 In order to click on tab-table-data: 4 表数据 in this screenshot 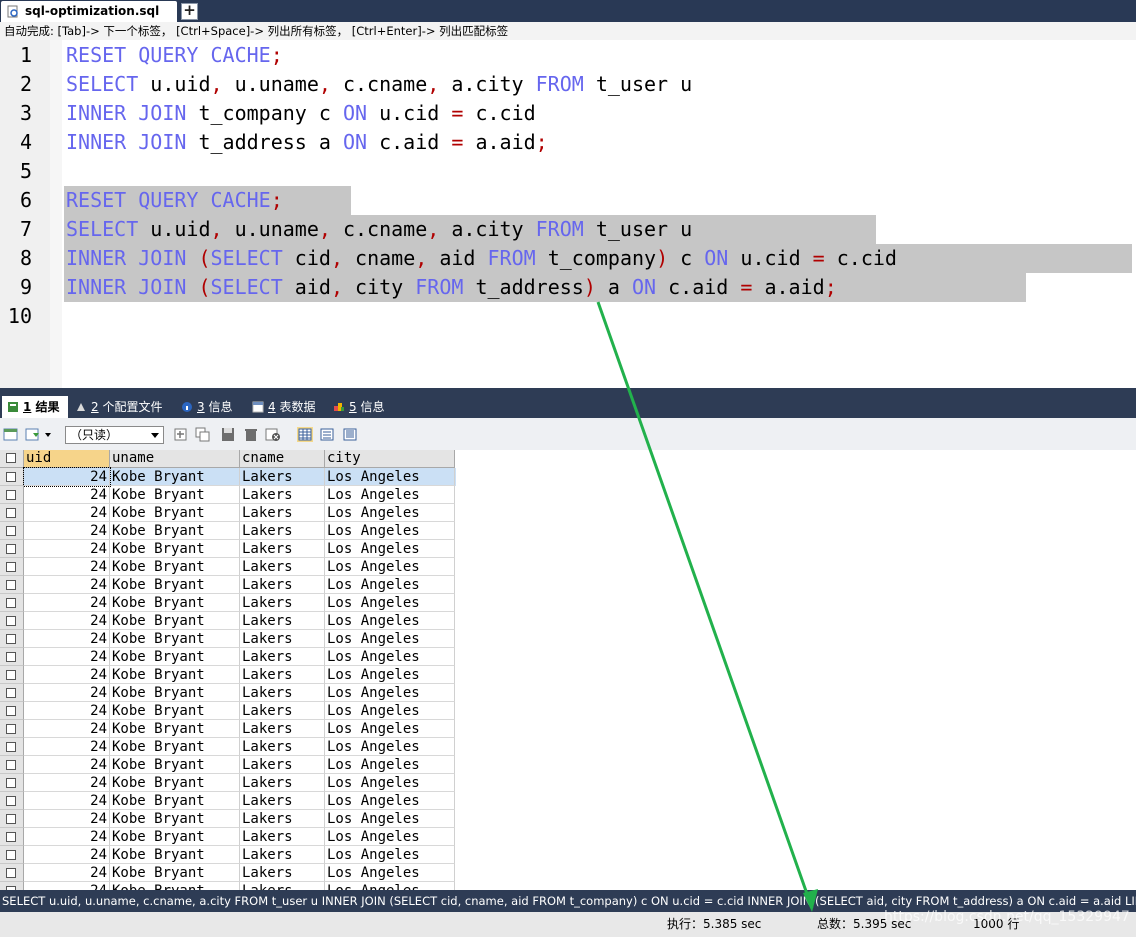, I will do `click(287, 407)`.